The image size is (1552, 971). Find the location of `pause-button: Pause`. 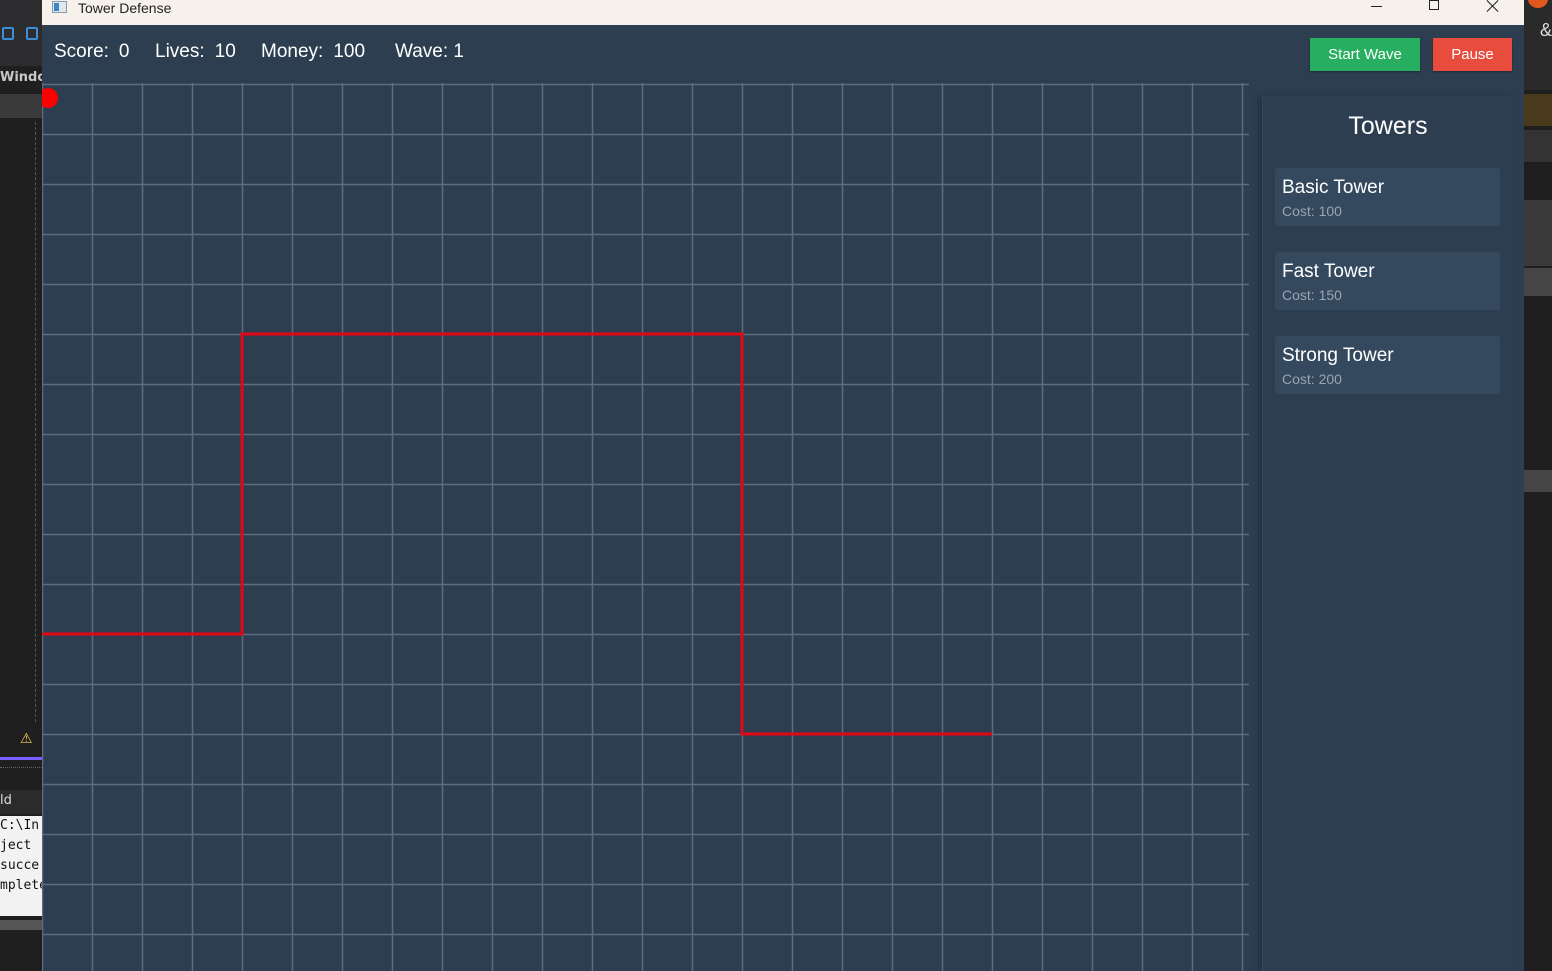

pause-button: Pause is located at coordinates (1472, 54).